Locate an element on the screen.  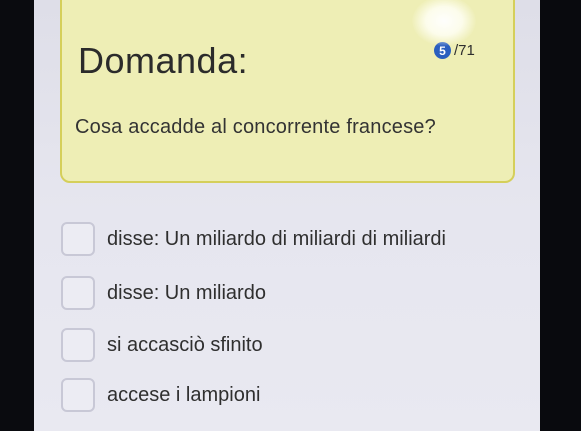
answer-option-2: disse: Un miliardo is located at coordinates (291, 297).